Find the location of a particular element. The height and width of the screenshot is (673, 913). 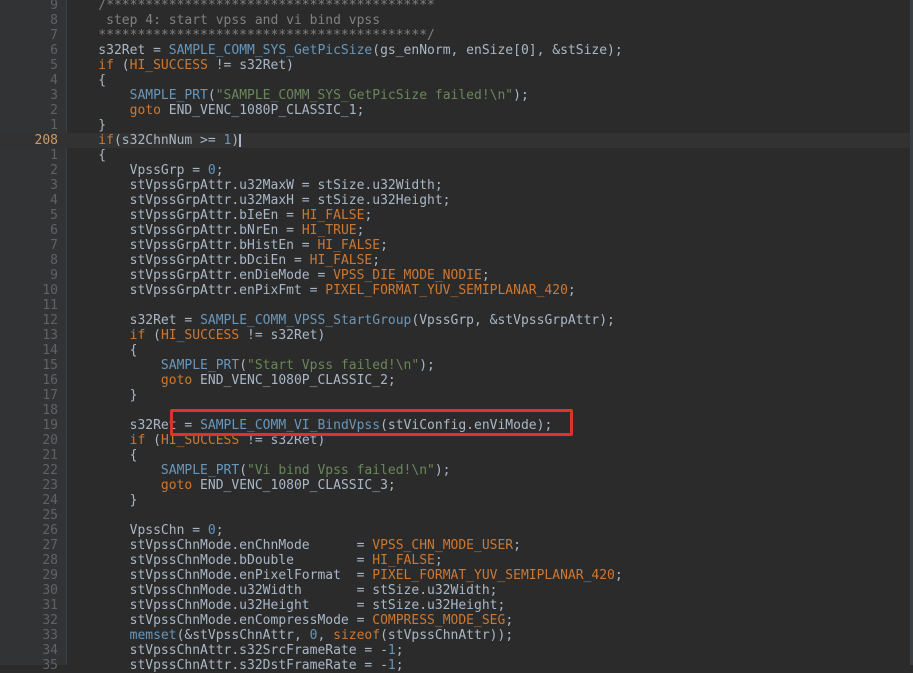

code-line: 2 VpssGrp = 0; is located at coordinates (456, 170).